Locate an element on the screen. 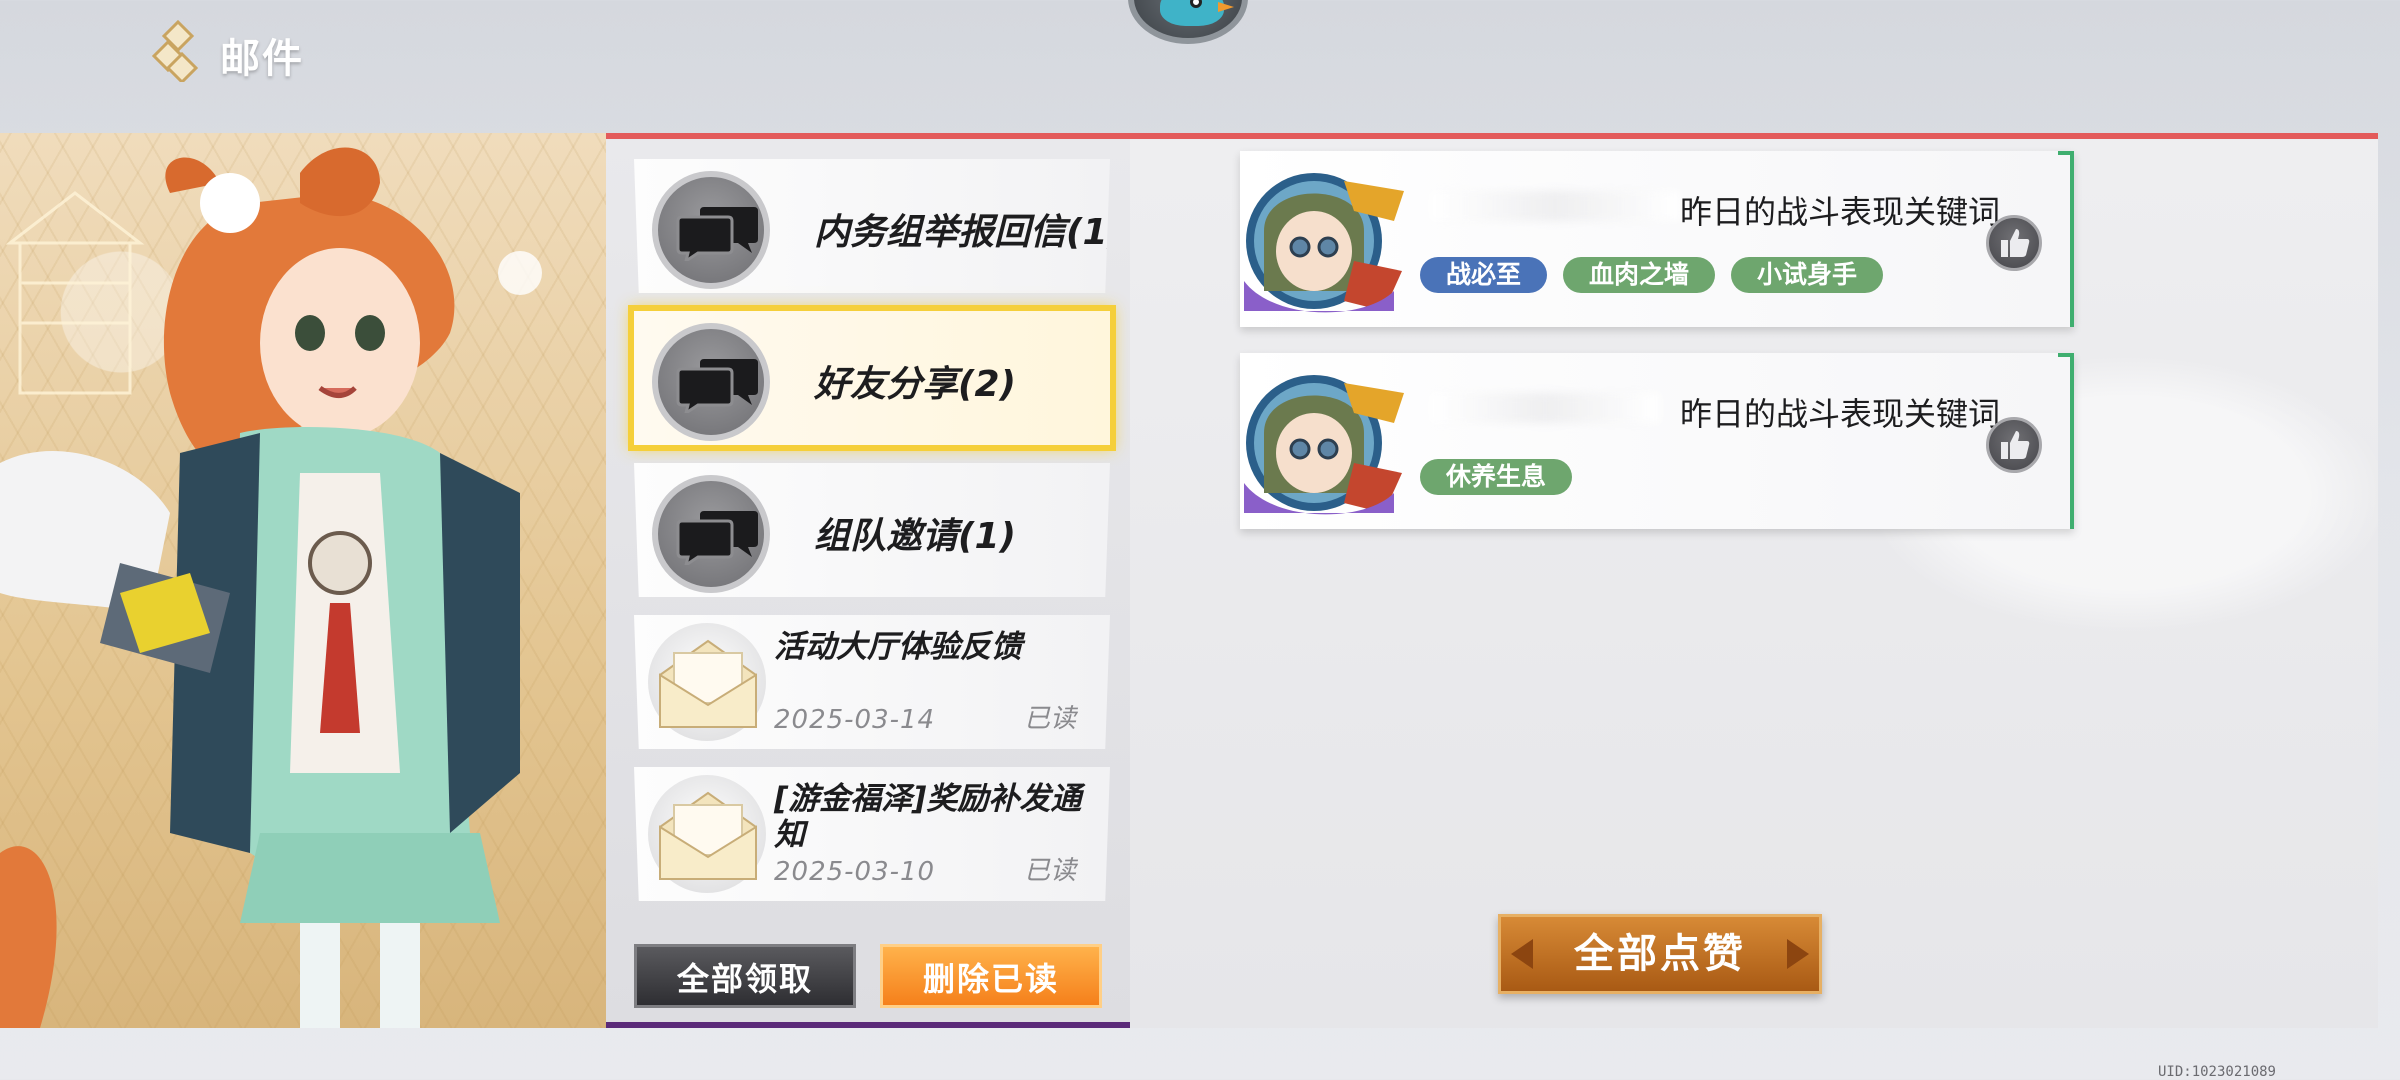 The height and width of the screenshot is (1080, 2400). mail-item-report-reply: 内务组举报回信(1) is located at coordinates (872, 226).